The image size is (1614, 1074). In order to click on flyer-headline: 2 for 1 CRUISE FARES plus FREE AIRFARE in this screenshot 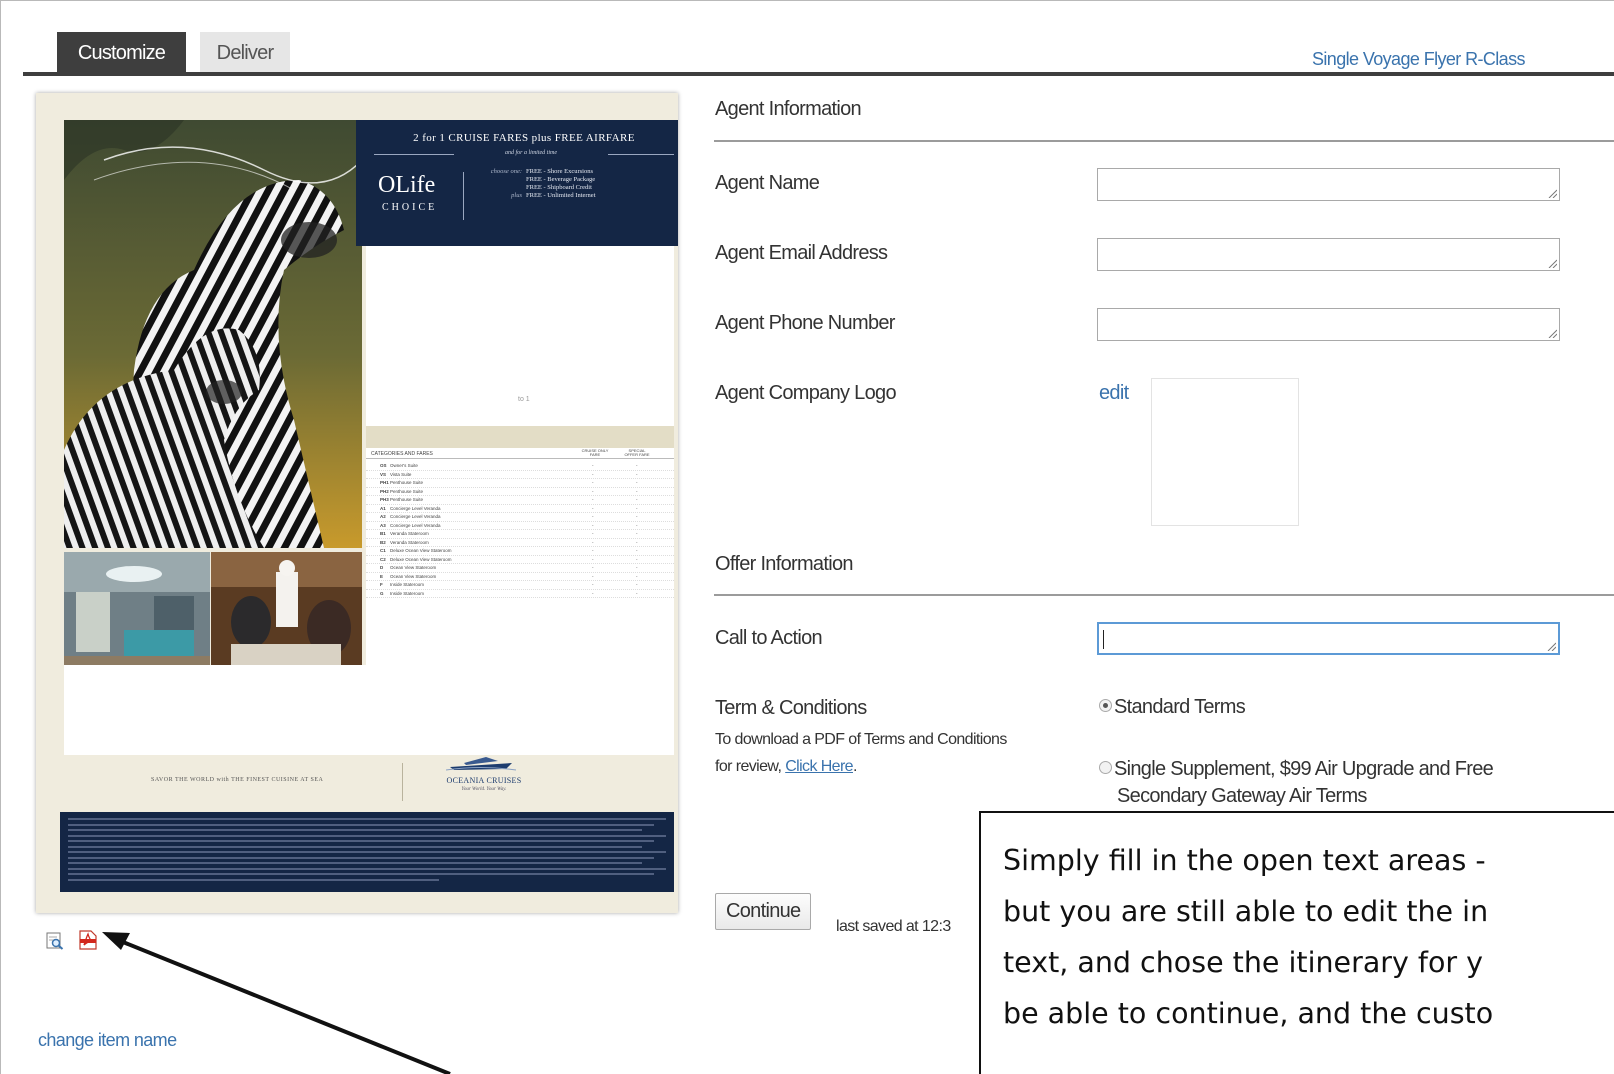, I will do `click(524, 138)`.